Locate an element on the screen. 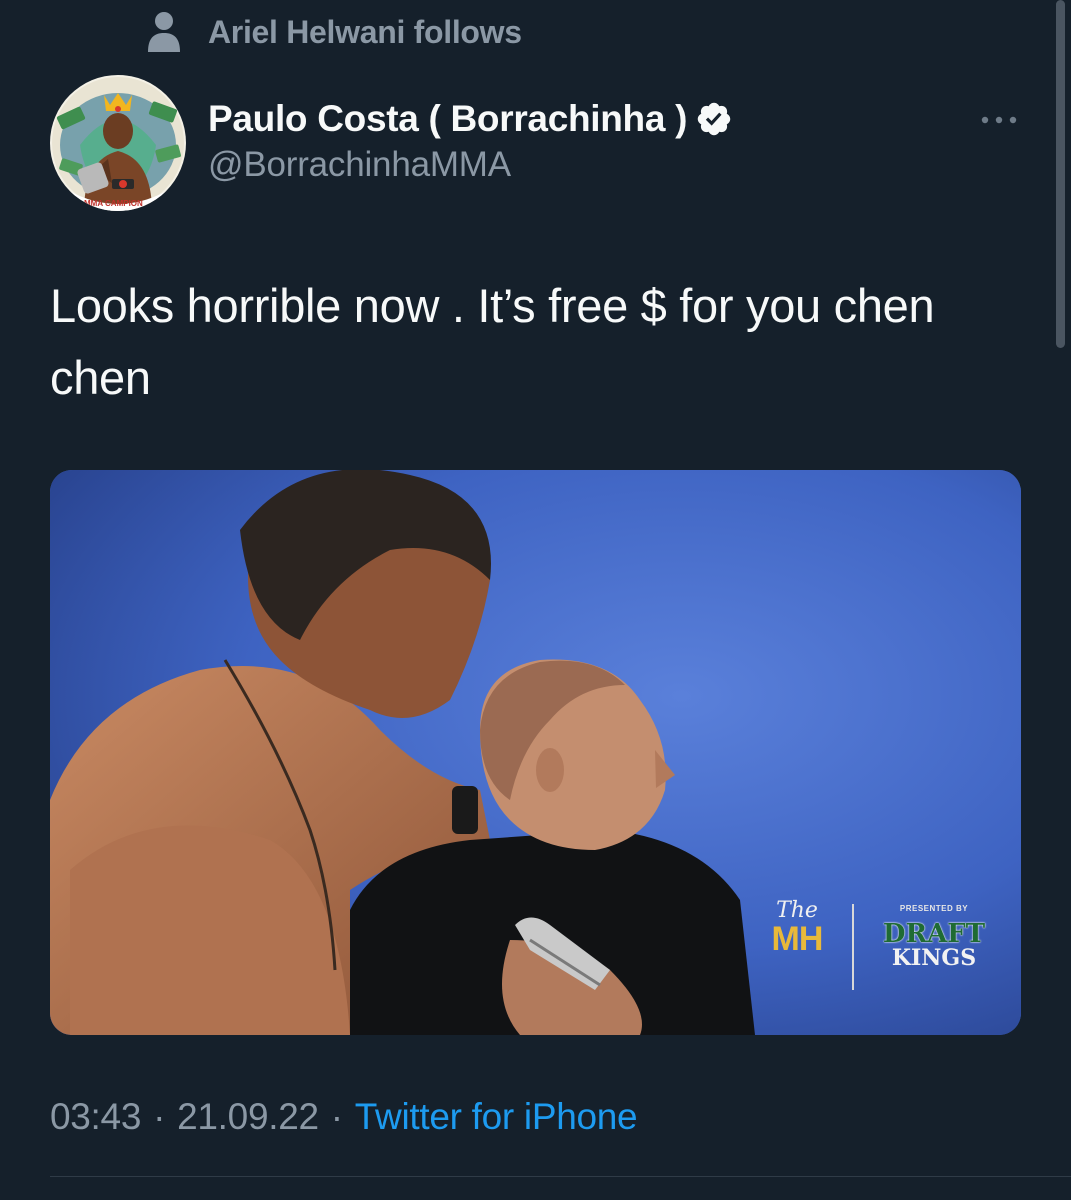 The image size is (1071, 1200). sponsor-logo: PRESENTED BY DRAFT KINGS is located at coordinates (934, 936).